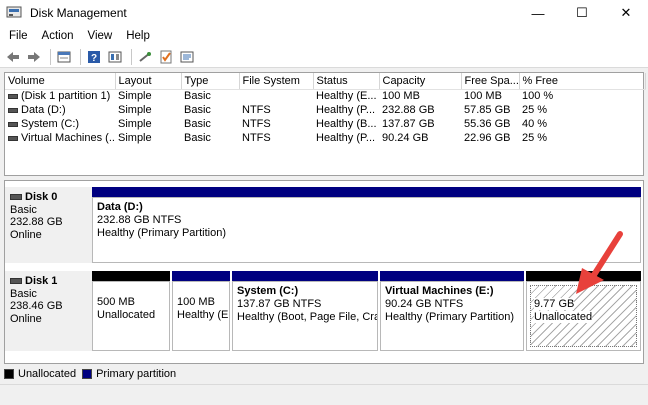  Describe the element at coordinates (100, 36) in the screenshot. I see `menu-view: View` at that location.